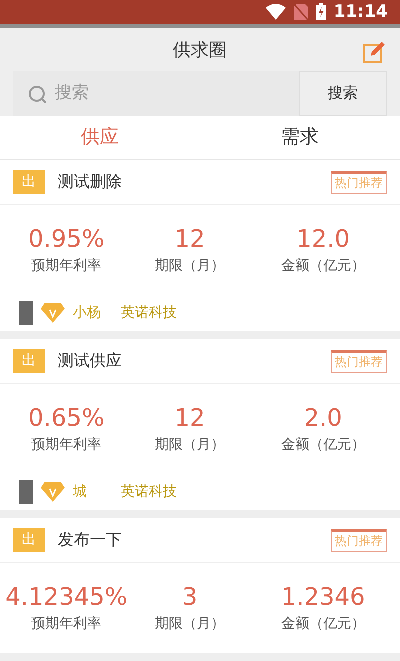 Image resolution: width=400 pixels, height=661 pixels. What do you see at coordinates (190, 597) in the screenshot?
I see `stat-value: 3` at bounding box center [190, 597].